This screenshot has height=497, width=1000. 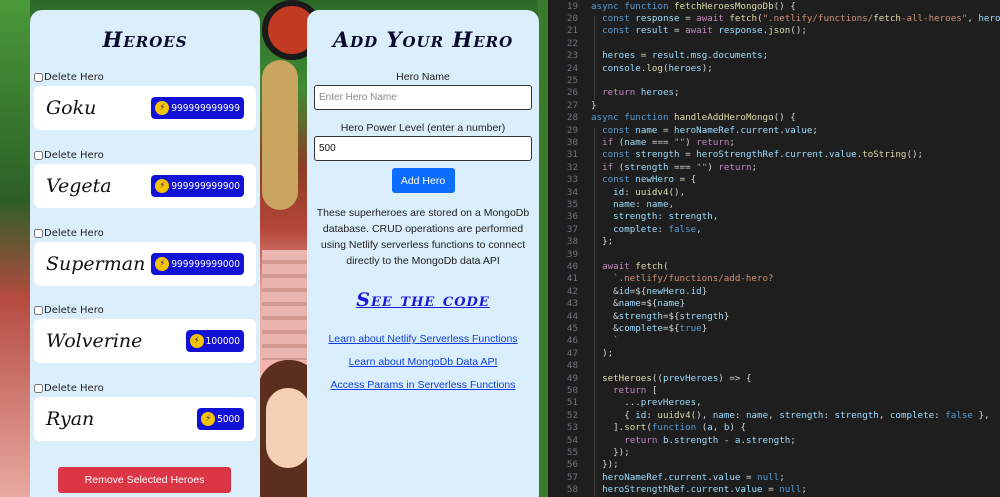 I want to click on hero-card: Superman ⚡ 999999999000, so click(x=145, y=264).